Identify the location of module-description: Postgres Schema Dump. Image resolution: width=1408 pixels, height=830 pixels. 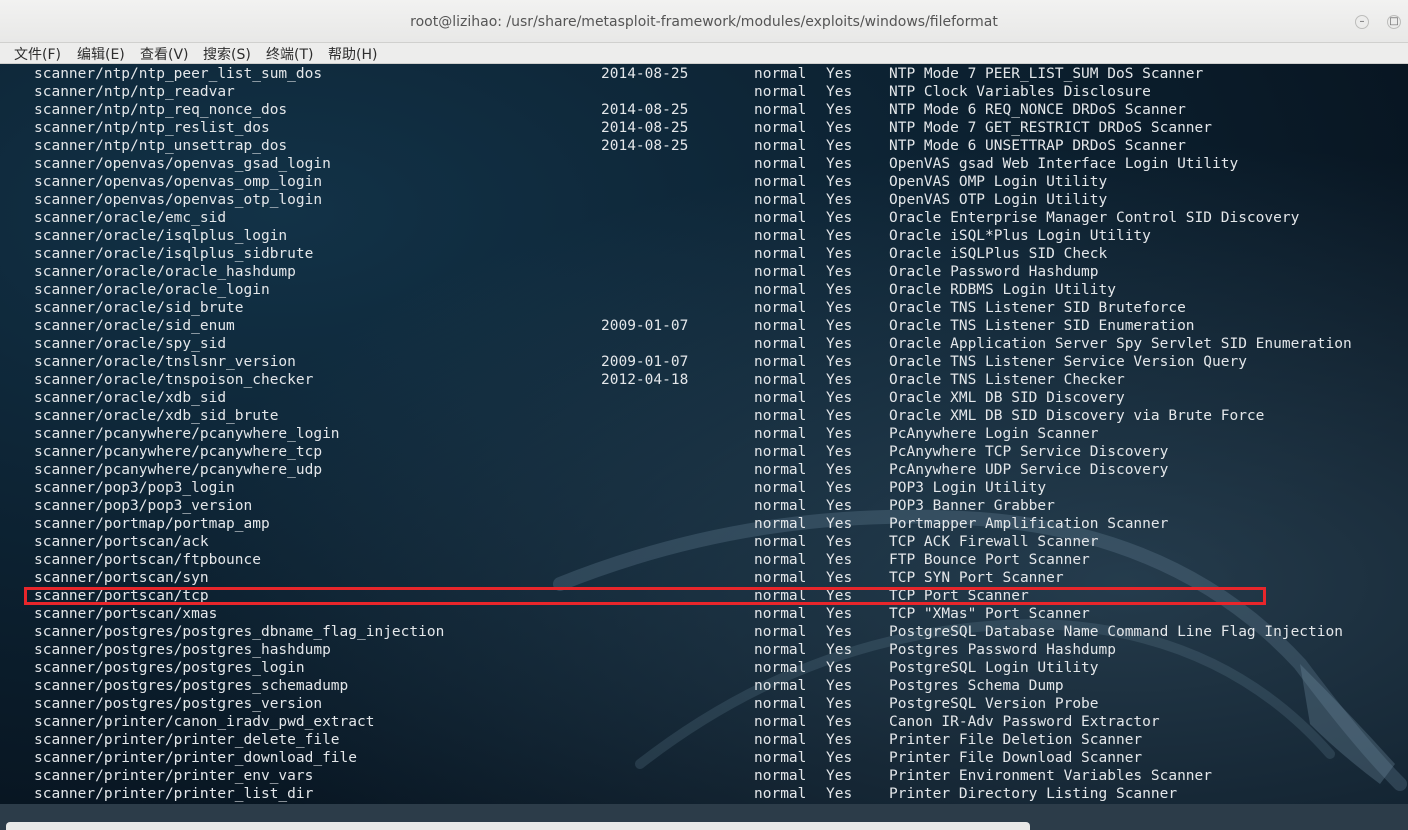
(976, 686).